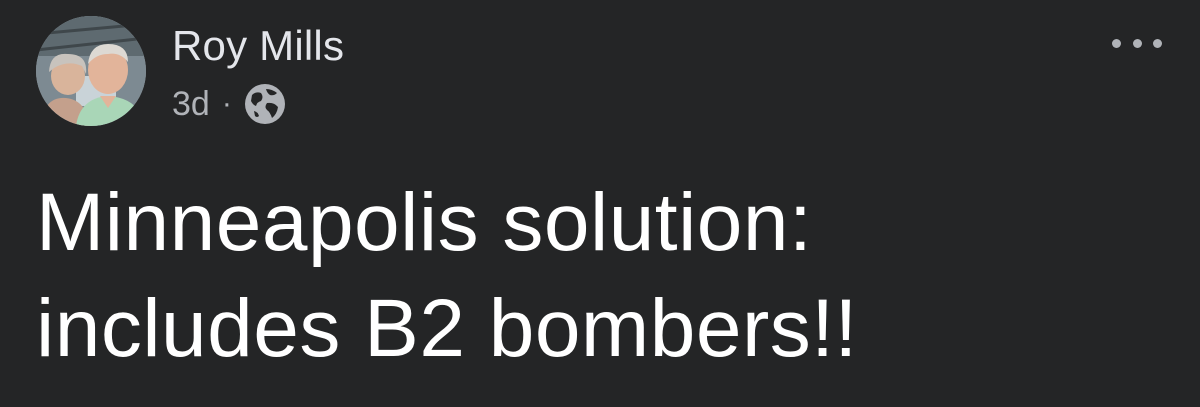  I want to click on more-options-button, so click(1137, 43).